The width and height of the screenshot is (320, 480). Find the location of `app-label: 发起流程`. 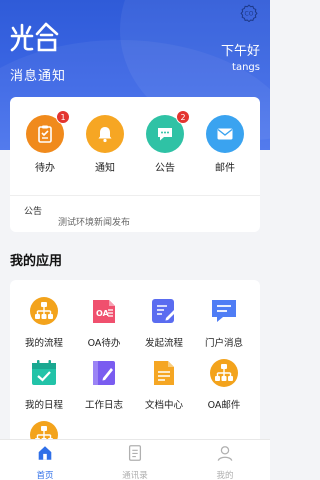

app-label: 发起流程 is located at coordinates (163, 343).